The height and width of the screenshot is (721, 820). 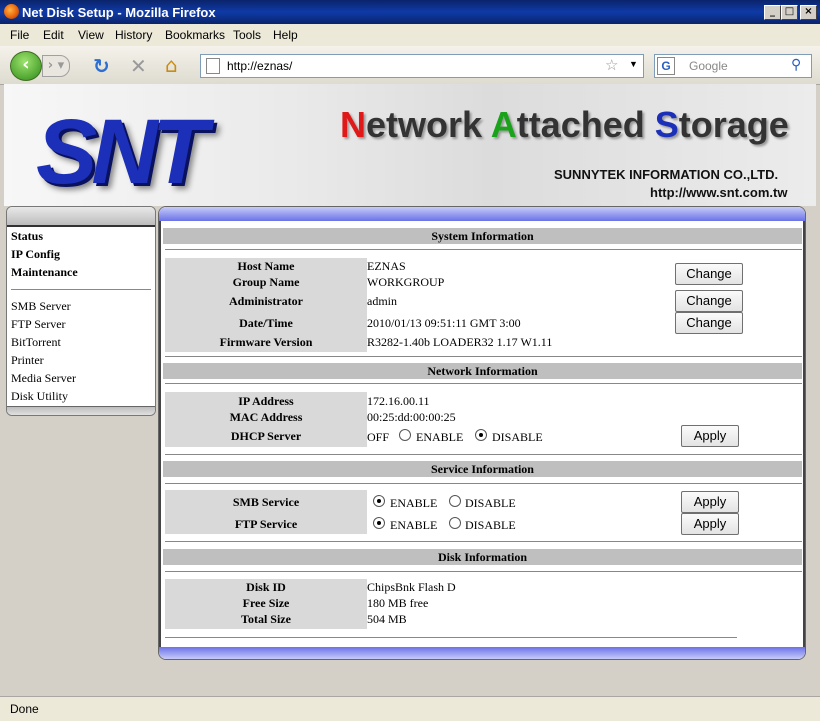 I want to click on sidebar-bottom-cap, so click(x=81, y=410).